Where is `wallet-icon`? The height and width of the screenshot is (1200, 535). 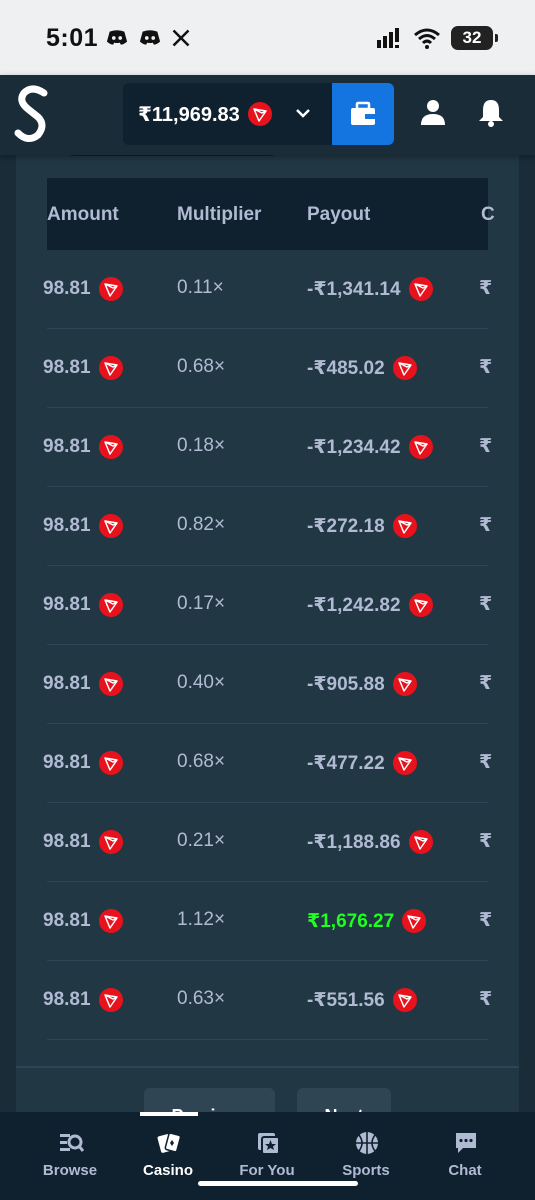
wallet-icon is located at coordinates (363, 113).